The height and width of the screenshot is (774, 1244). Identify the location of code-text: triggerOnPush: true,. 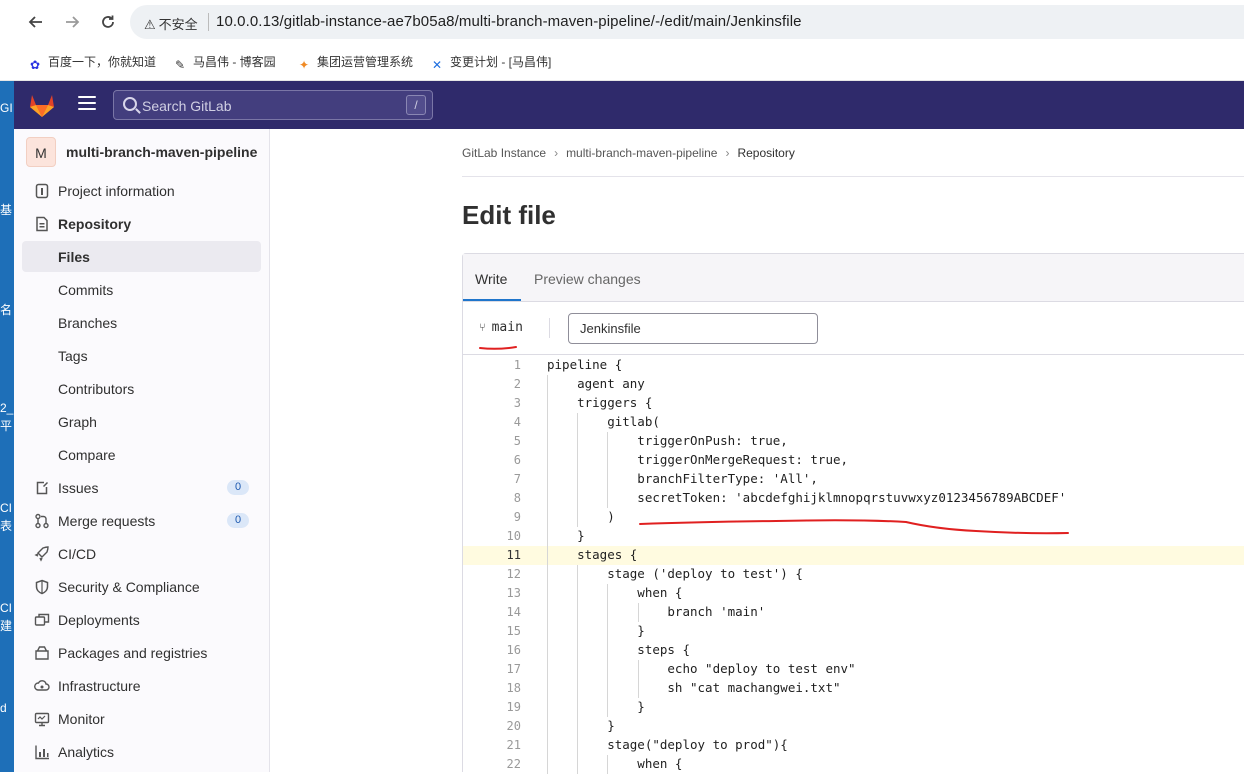
(667, 440).